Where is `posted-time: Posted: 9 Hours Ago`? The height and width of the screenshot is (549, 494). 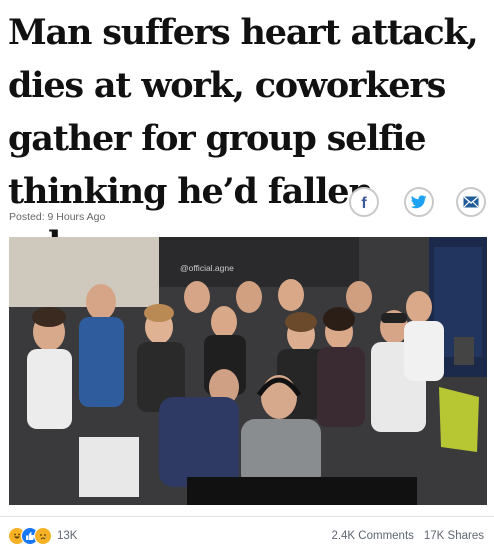 posted-time: Posted: 9 Hours Ago is located at coordinates (57, 217).